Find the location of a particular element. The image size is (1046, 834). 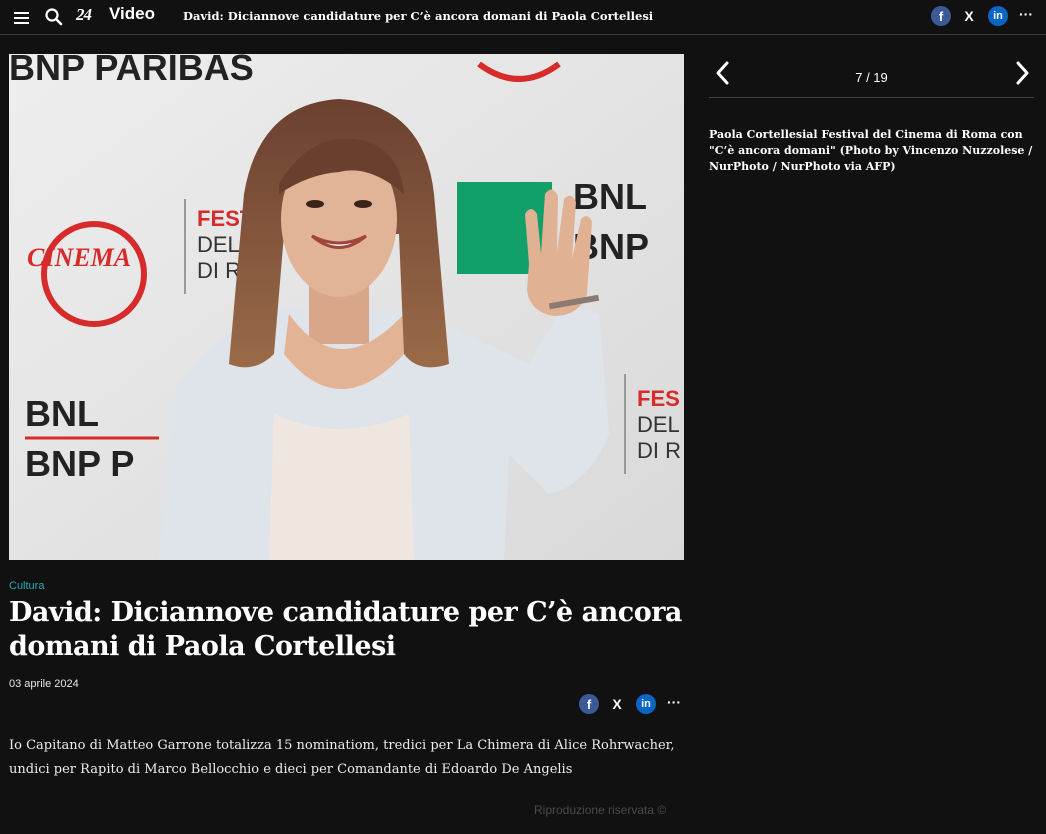

photo-counter: 7 / 19 is located at coordinates (871, 77).